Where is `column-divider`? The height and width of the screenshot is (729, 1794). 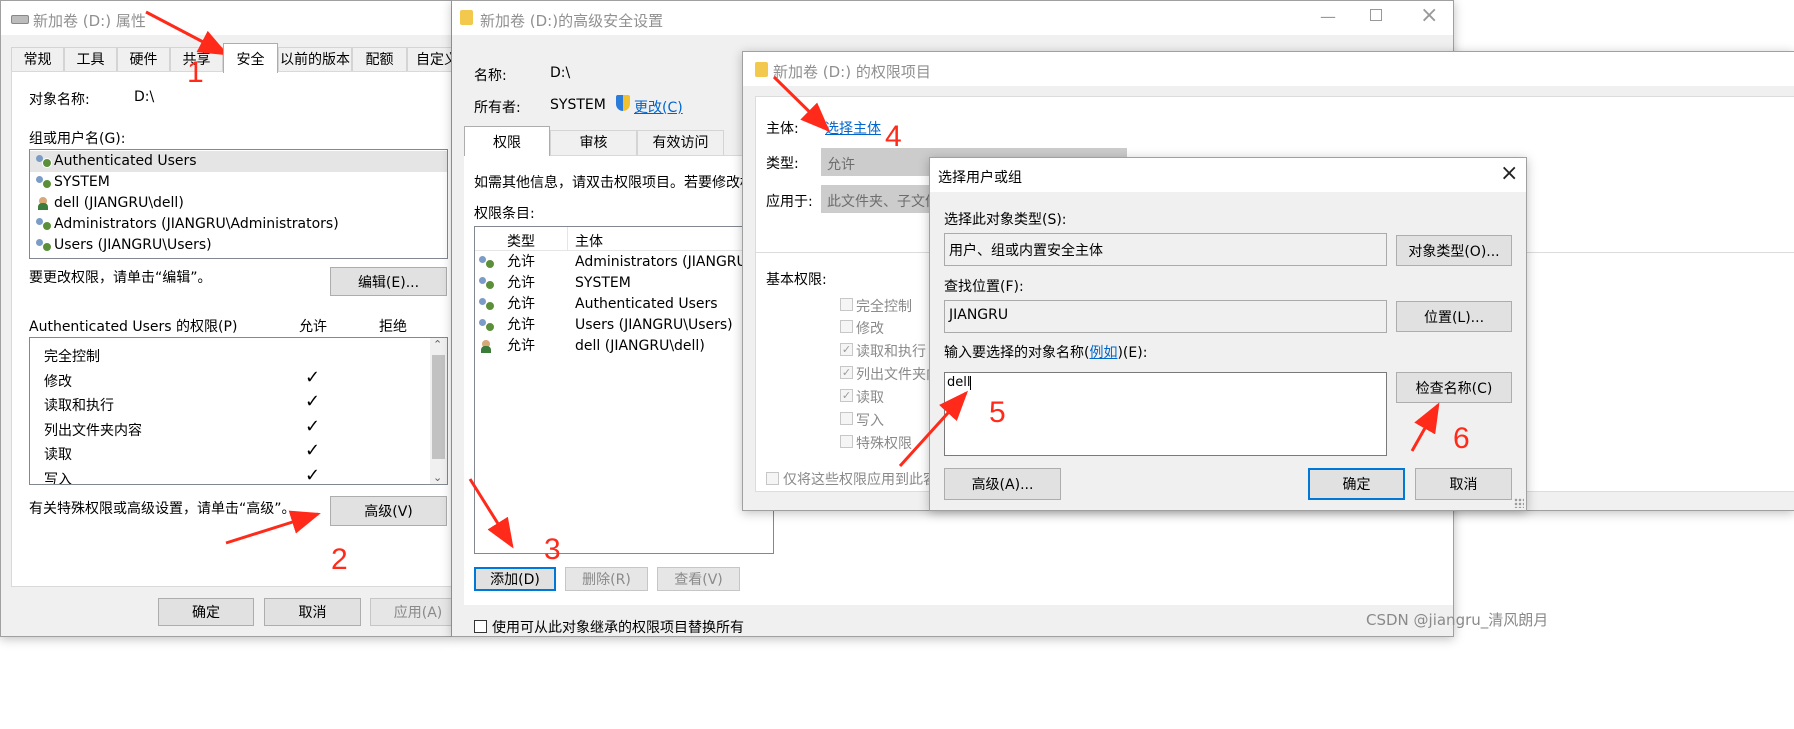
column-divider is located at coordinates (567, 239).